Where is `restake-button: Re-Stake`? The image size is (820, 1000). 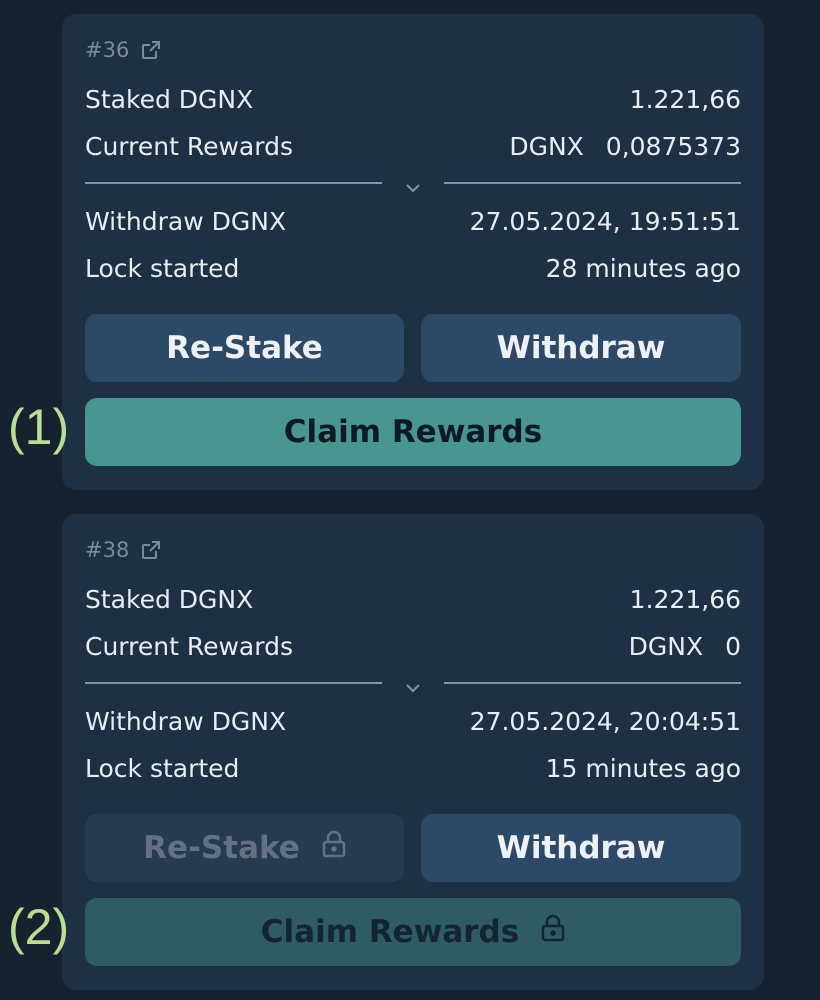
restake-button: Re-Stake is located at coordinates (244, 348).